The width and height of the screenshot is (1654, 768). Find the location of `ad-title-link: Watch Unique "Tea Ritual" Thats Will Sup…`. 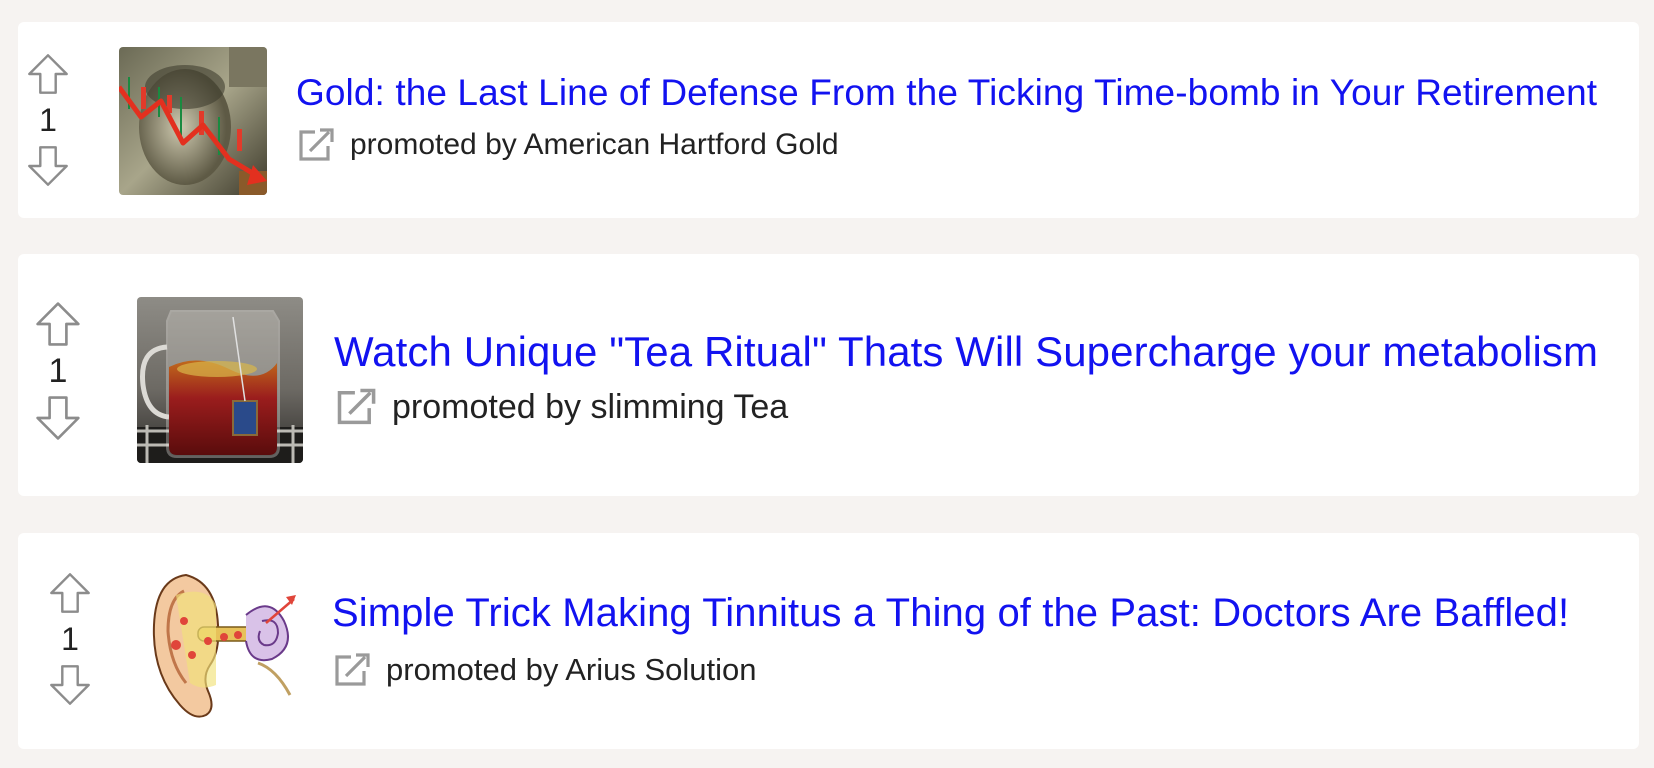

ad-title-link: Watch Unique "Tea Ritual" Thats Will Sup… is located at coordinates (966, 352).